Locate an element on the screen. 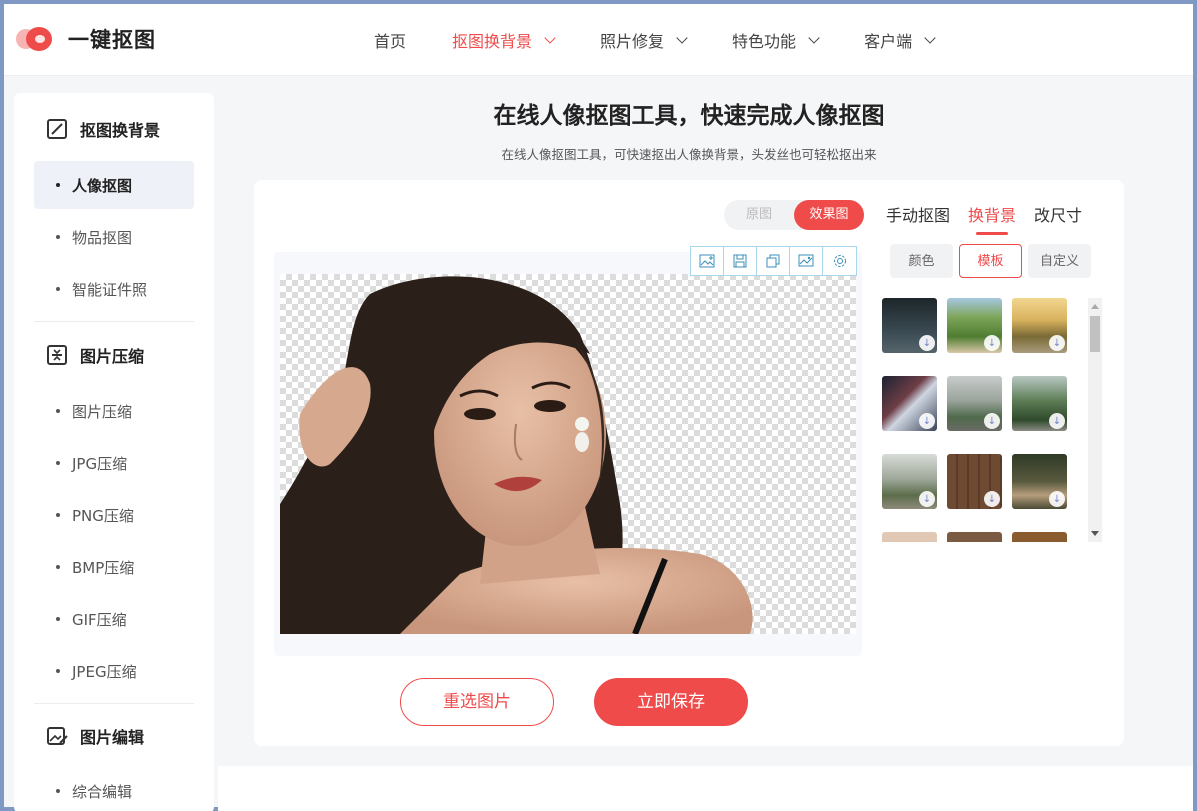 This screenshot has height=811, width=1197. nav-label: 首页 is located at coordinates (390, 41).